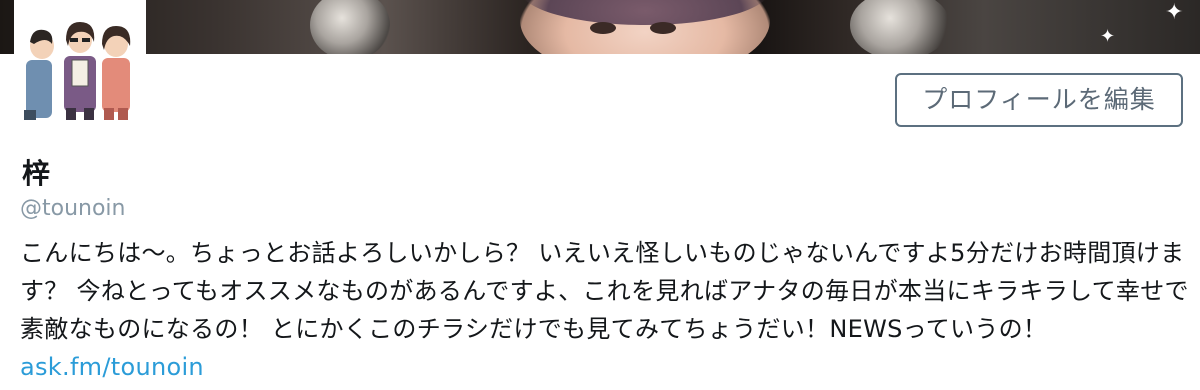  Describe the element at coordinates (80, 61) in the screenshot. I see `avatar-illustration` at that location.